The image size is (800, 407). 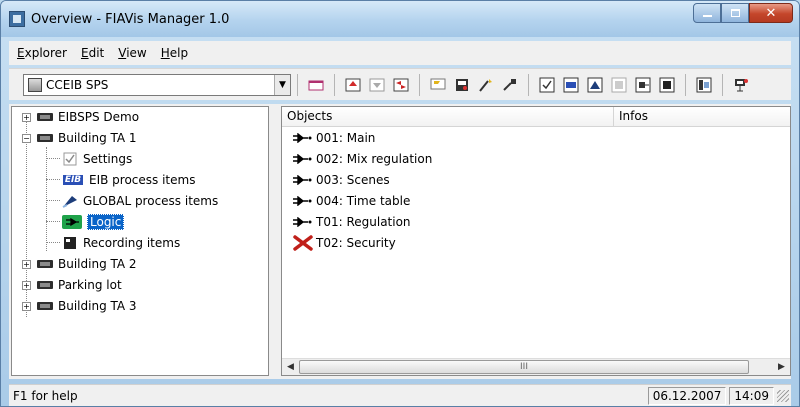 What do you see at coordinates (92, 53) in the screenshot?
I see `menu-edit: Edit` at bounding box center [92, 53].